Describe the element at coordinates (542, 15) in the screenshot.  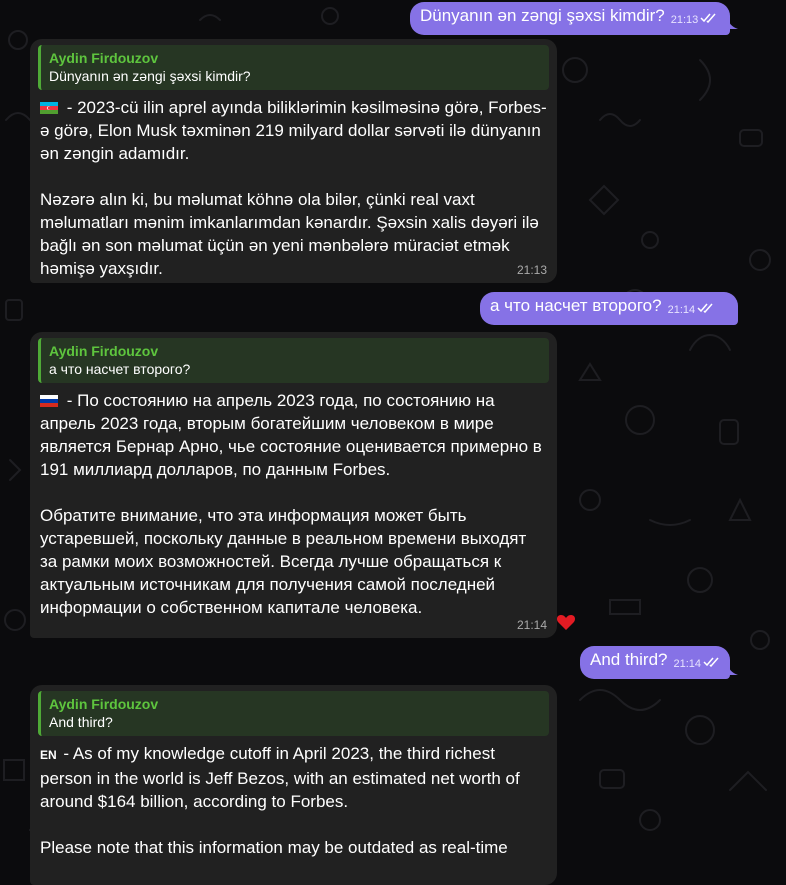
I see `message-text: Dünyanın ən zəngi şəxsi kimdir?` at that location.